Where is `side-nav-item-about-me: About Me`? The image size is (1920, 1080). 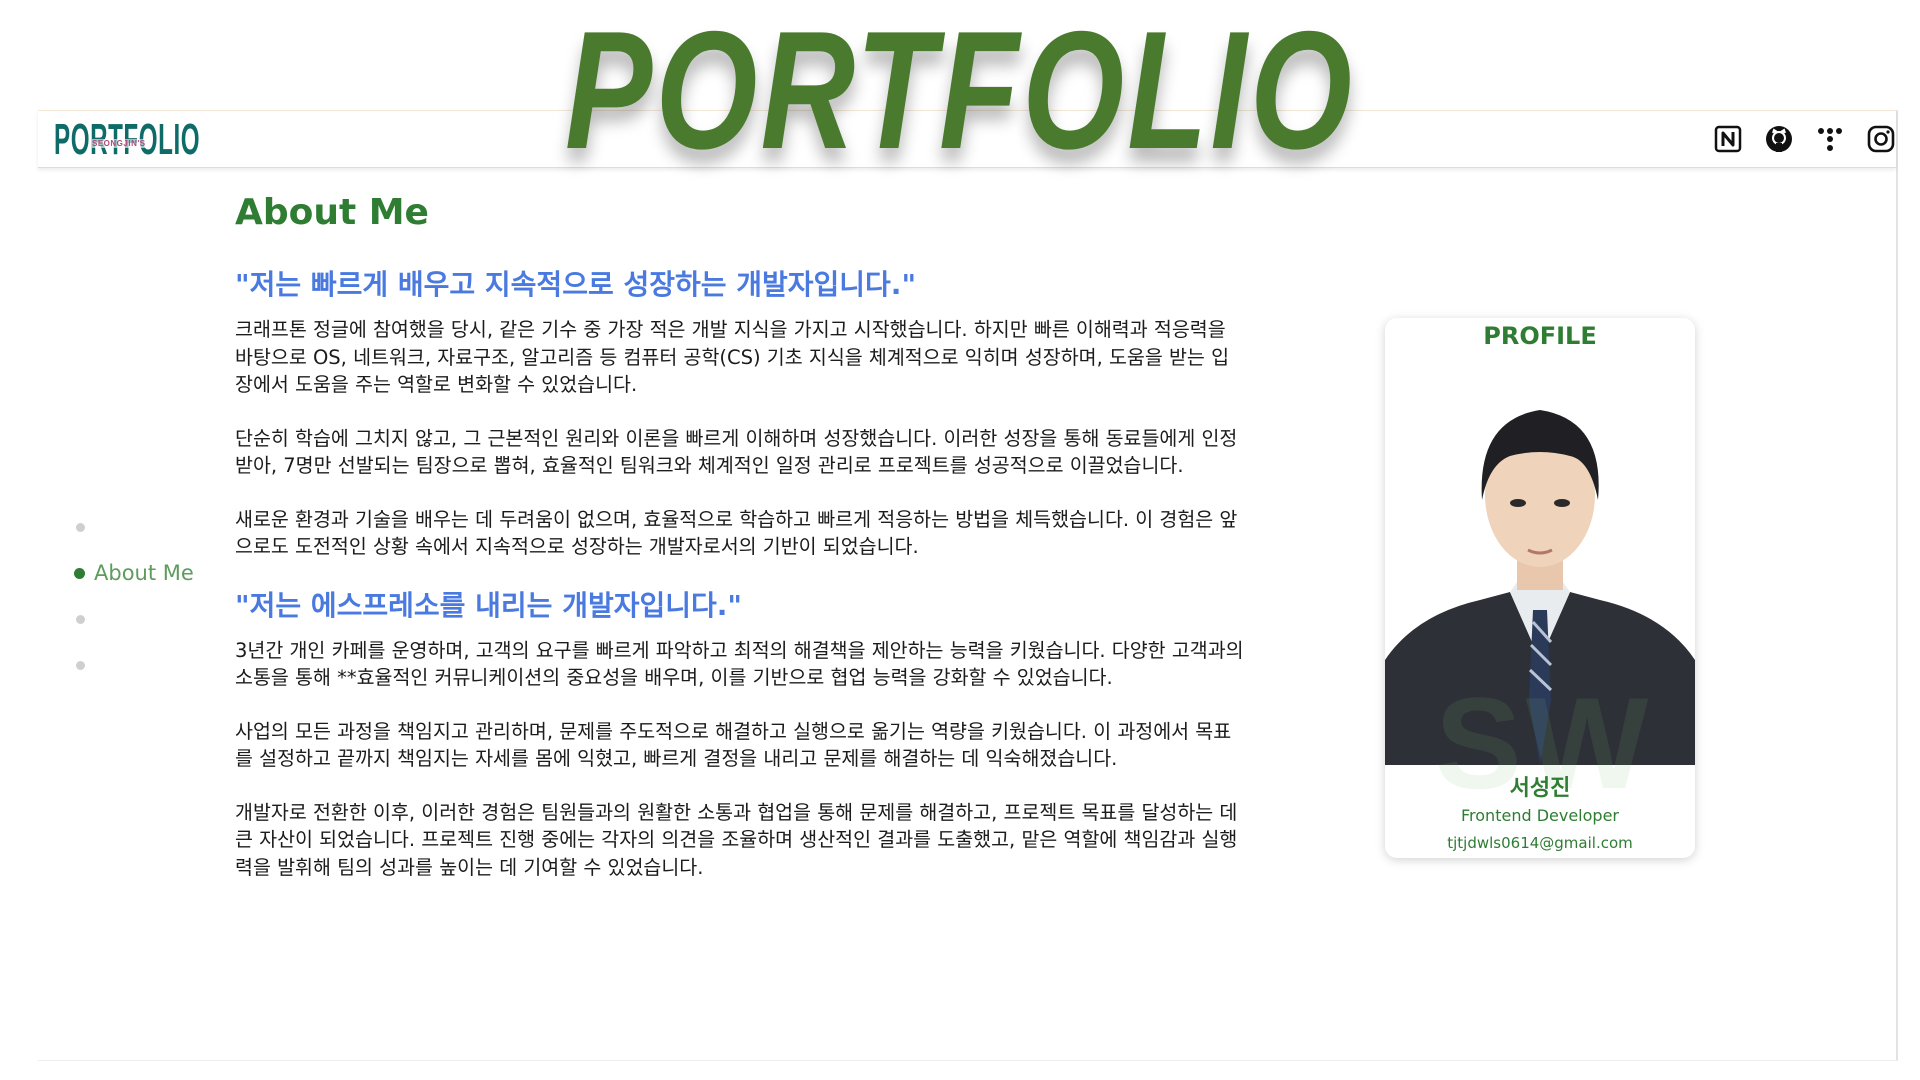
side-nav-item-about-me: About Me is located at coordinates (134, 573).